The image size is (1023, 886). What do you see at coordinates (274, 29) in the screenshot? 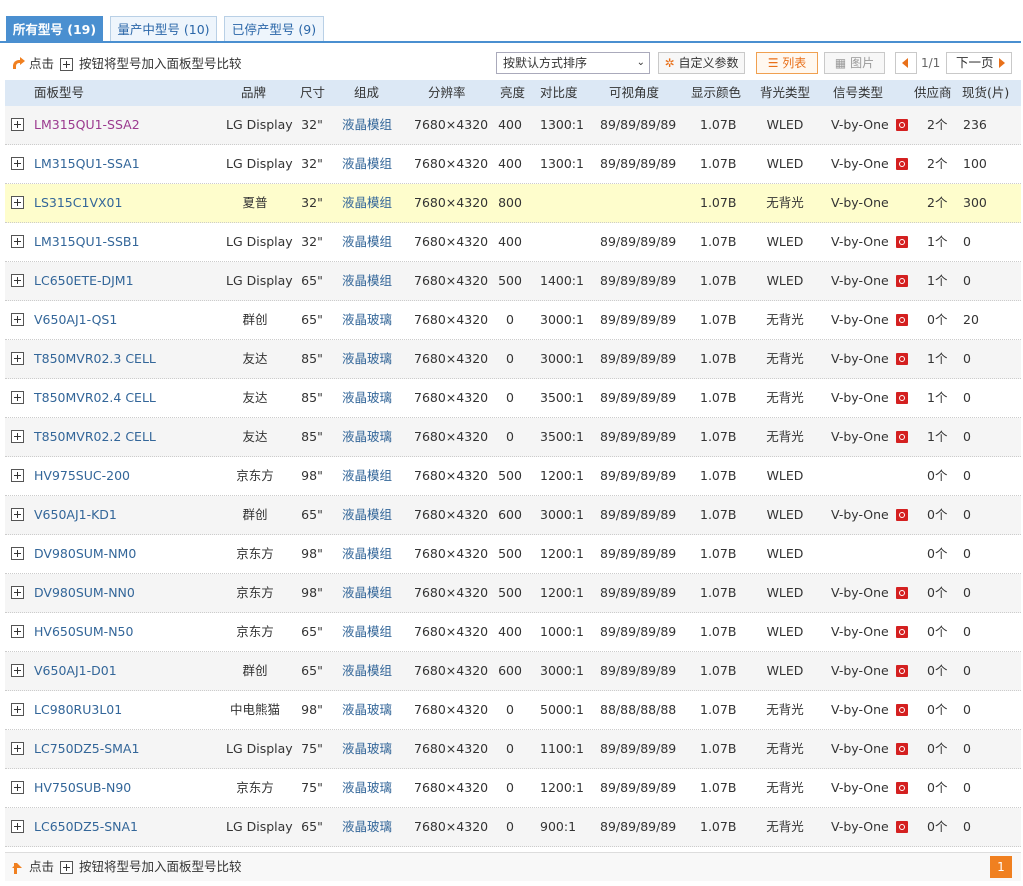
I see `tab-discontinued: 已停产型号 (9)` at bounding box center [274, 29].